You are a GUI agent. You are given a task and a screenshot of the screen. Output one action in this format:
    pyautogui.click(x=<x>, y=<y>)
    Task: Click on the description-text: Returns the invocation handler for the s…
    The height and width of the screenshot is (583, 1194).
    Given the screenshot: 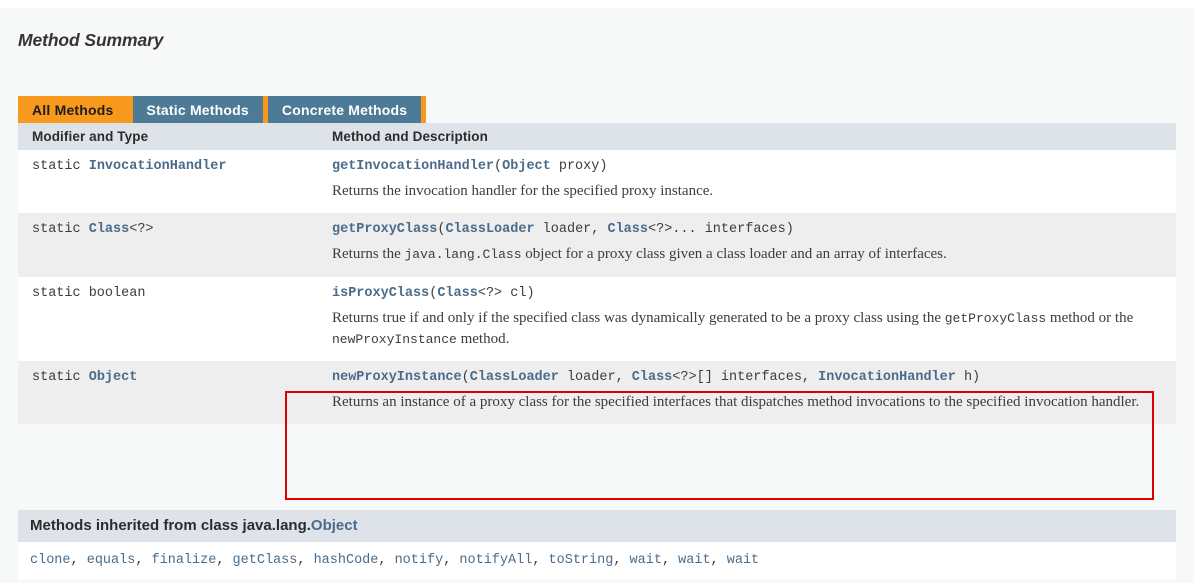 What is the action you would take?
    pyautogui.click(x=523, y=191)
    